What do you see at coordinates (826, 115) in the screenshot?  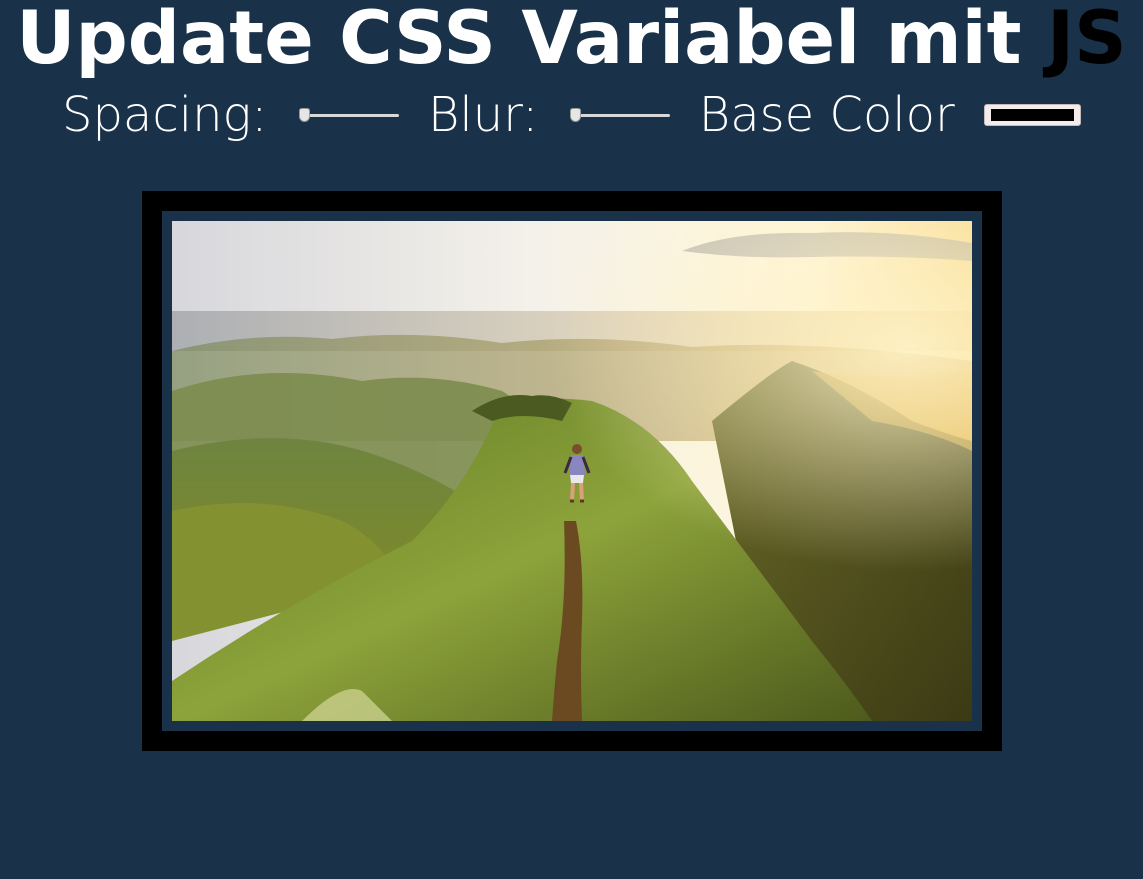 I see `base-color-label: Base Color` at bounding box center [826, 115].